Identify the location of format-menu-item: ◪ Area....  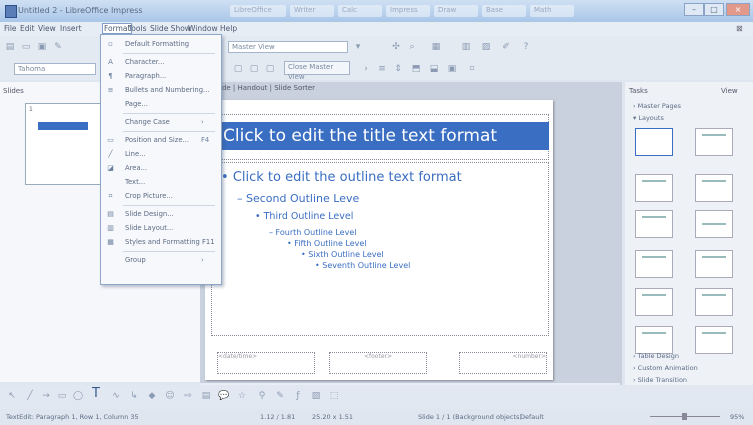
(160, 168).